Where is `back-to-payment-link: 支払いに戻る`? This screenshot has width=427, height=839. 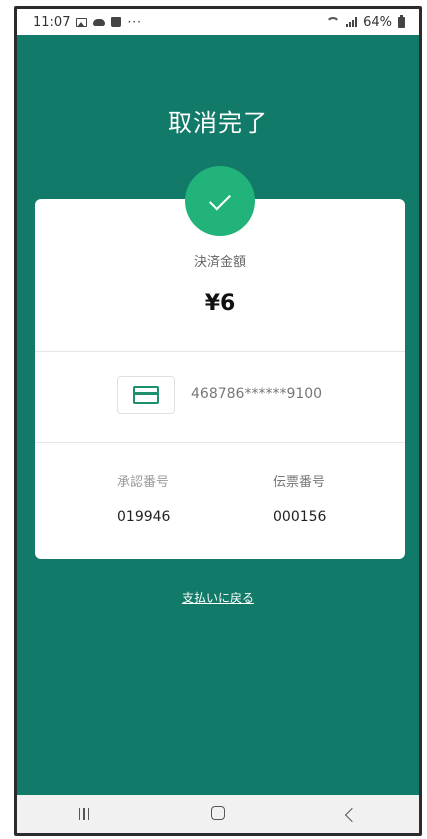
back-to-payment-link: 支払いに戻る is located at coordinates (218, 597).